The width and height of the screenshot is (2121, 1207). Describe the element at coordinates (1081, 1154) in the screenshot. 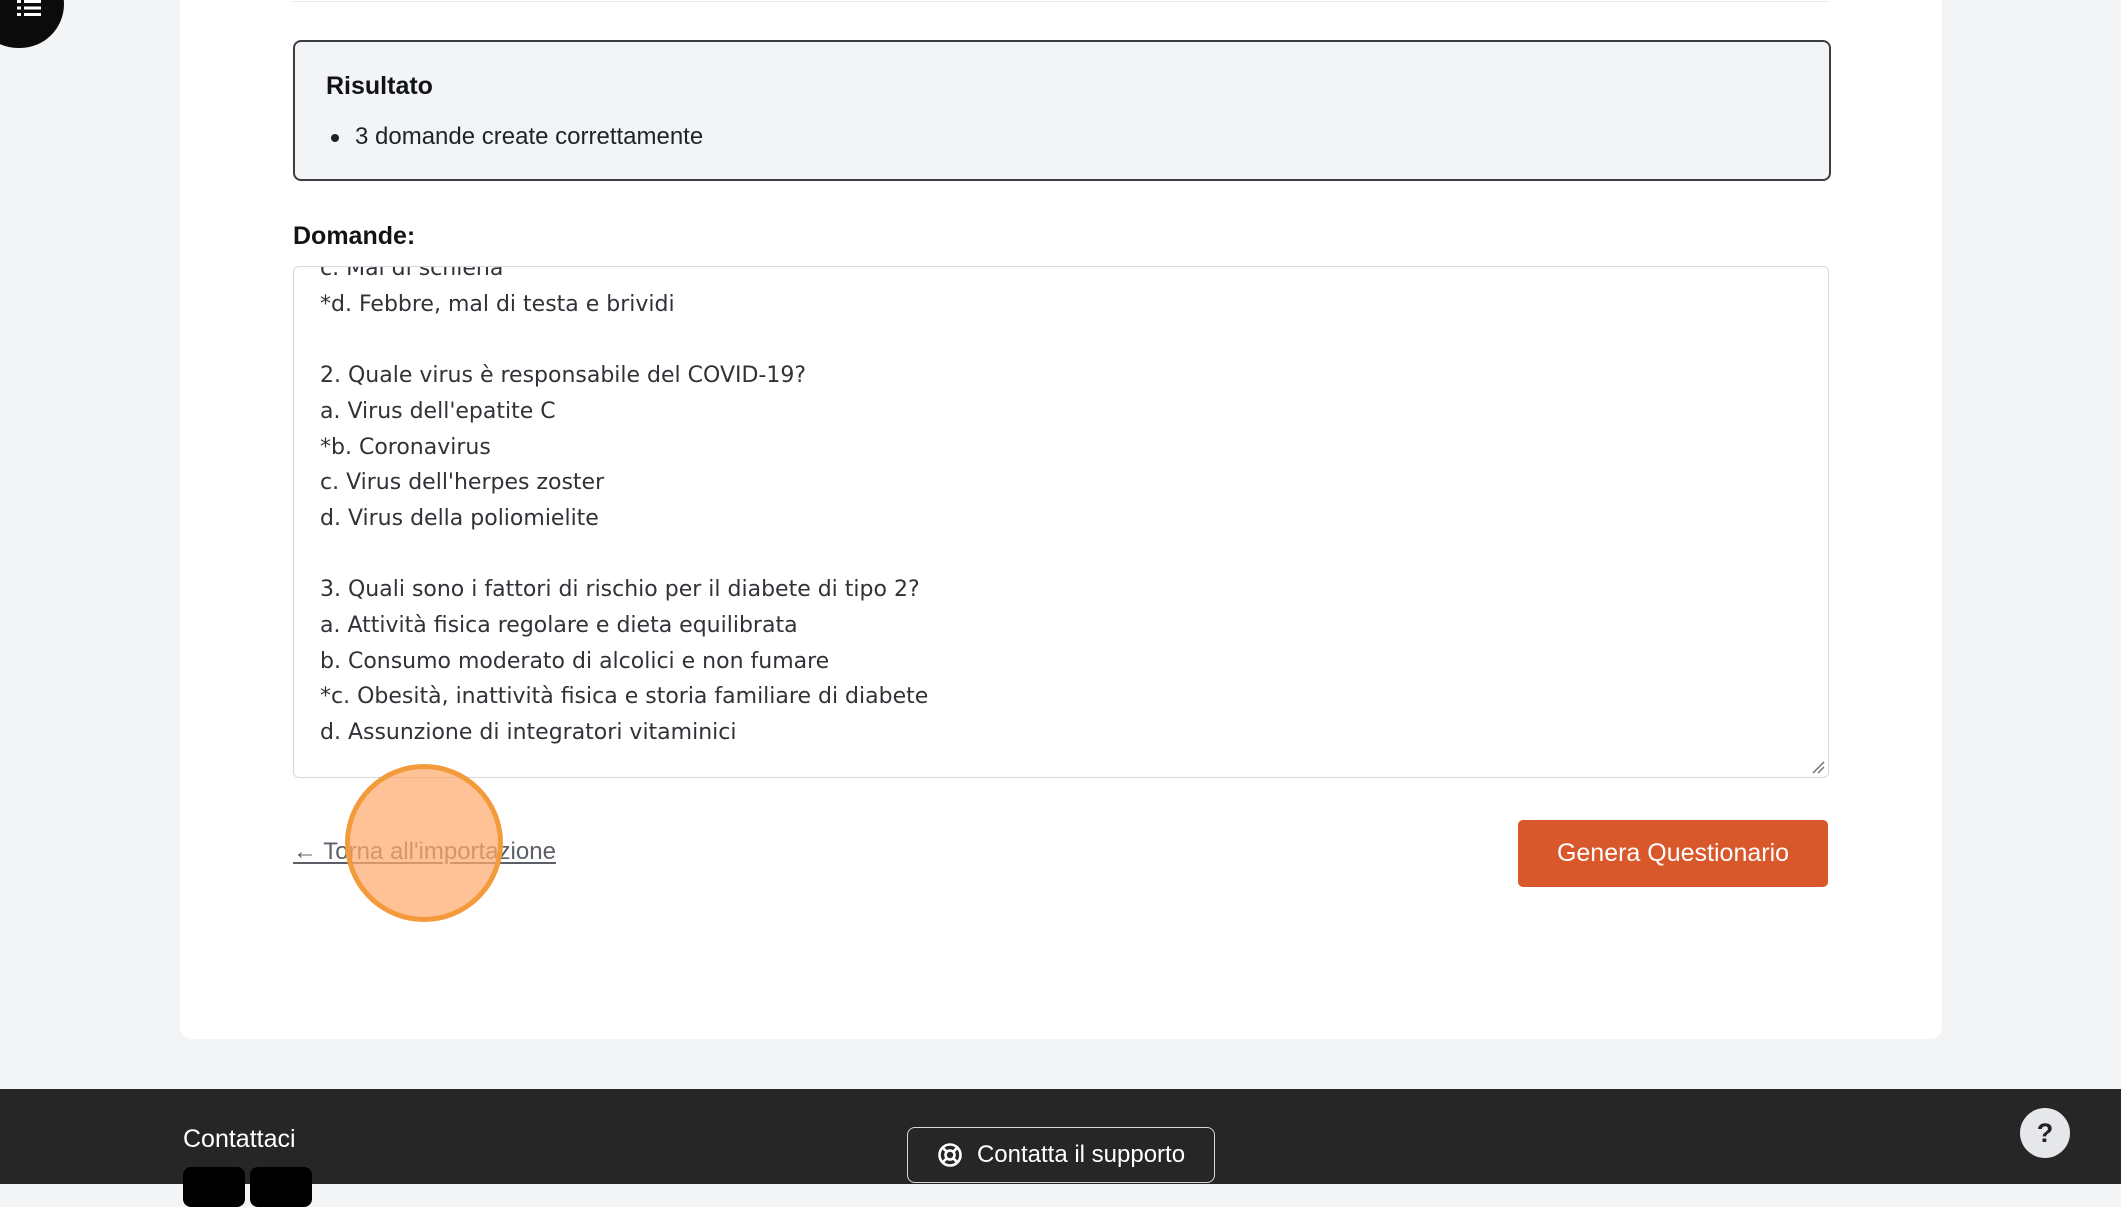

I see `contact-support-label: Contatta il supporto` at that location.